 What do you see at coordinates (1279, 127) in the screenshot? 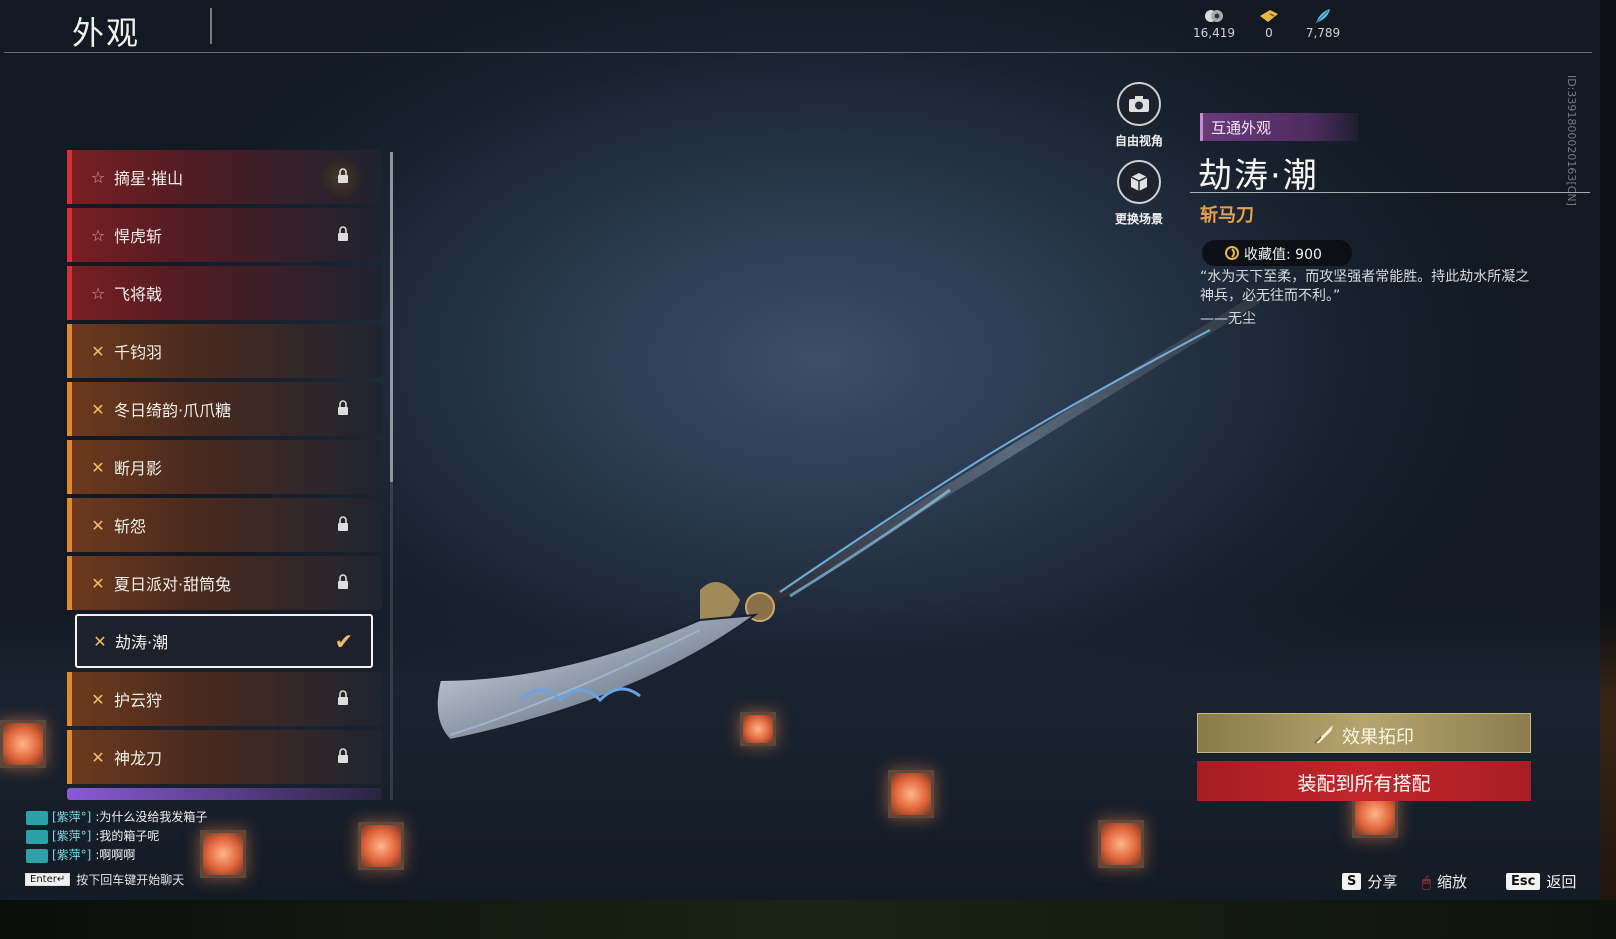
I see `shared-appearance-tag: 互通外观` at bounding box center [1279, 127].